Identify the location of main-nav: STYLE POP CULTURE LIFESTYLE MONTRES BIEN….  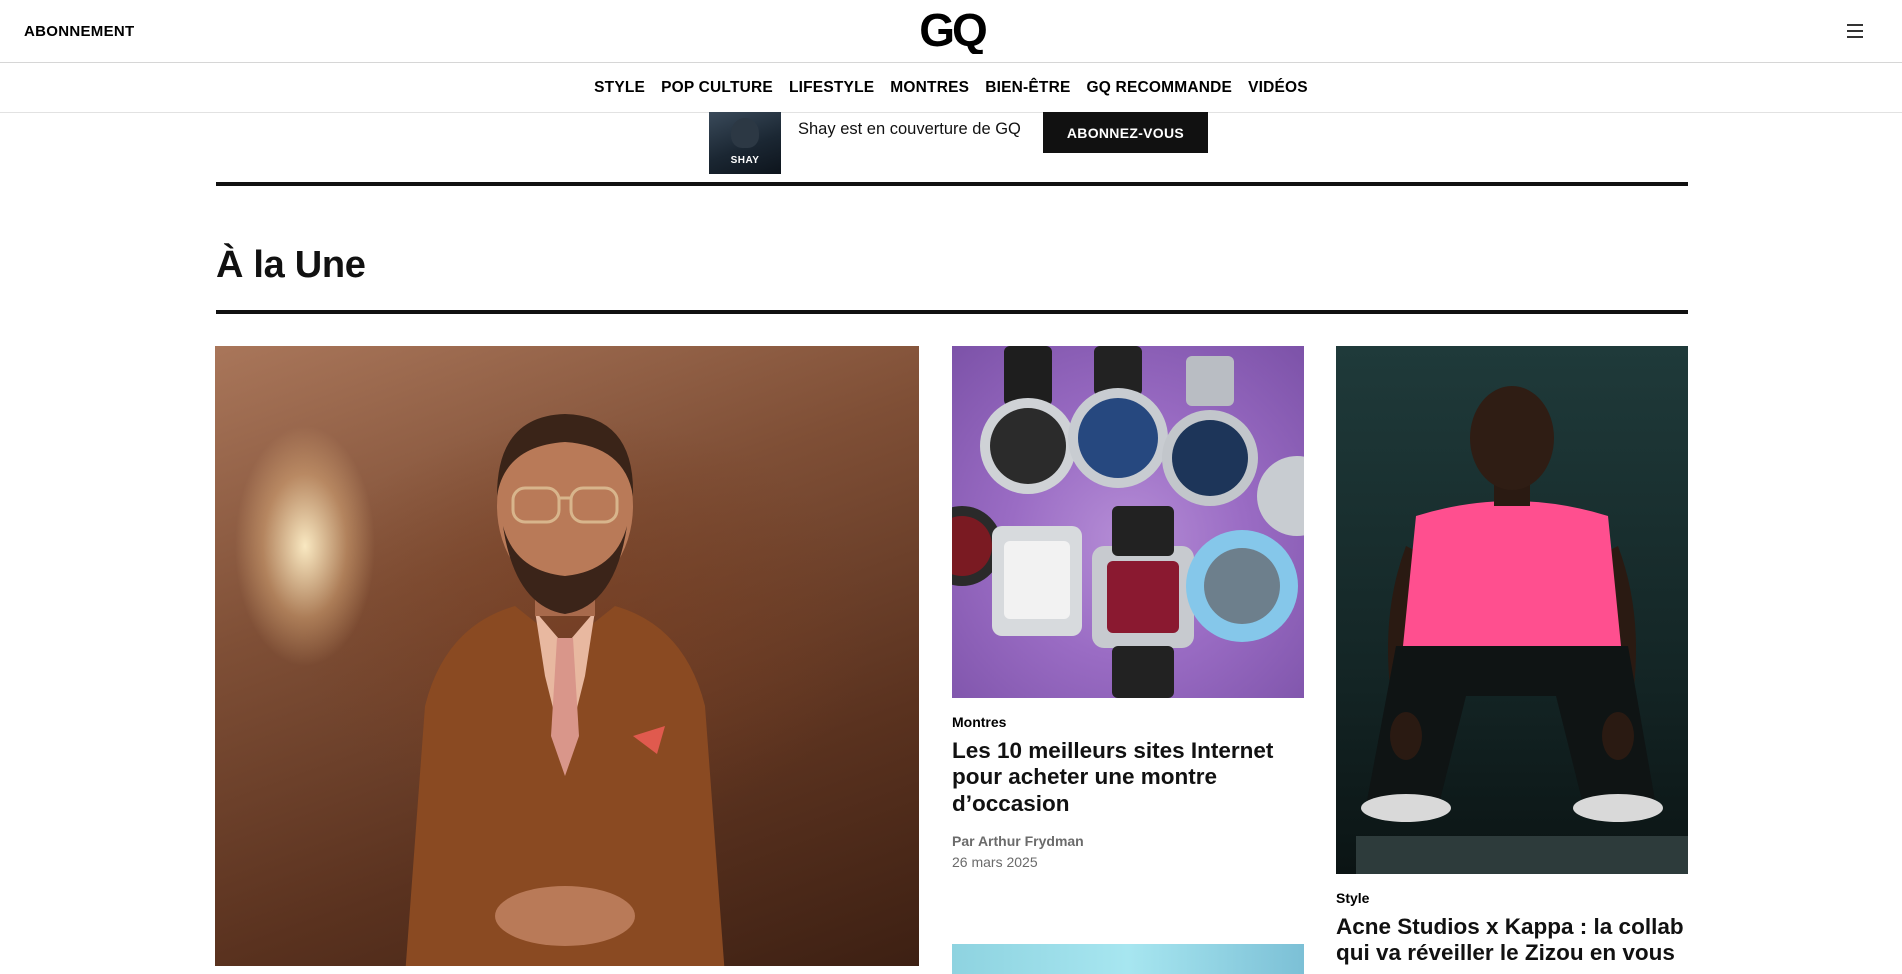
(951, 88).